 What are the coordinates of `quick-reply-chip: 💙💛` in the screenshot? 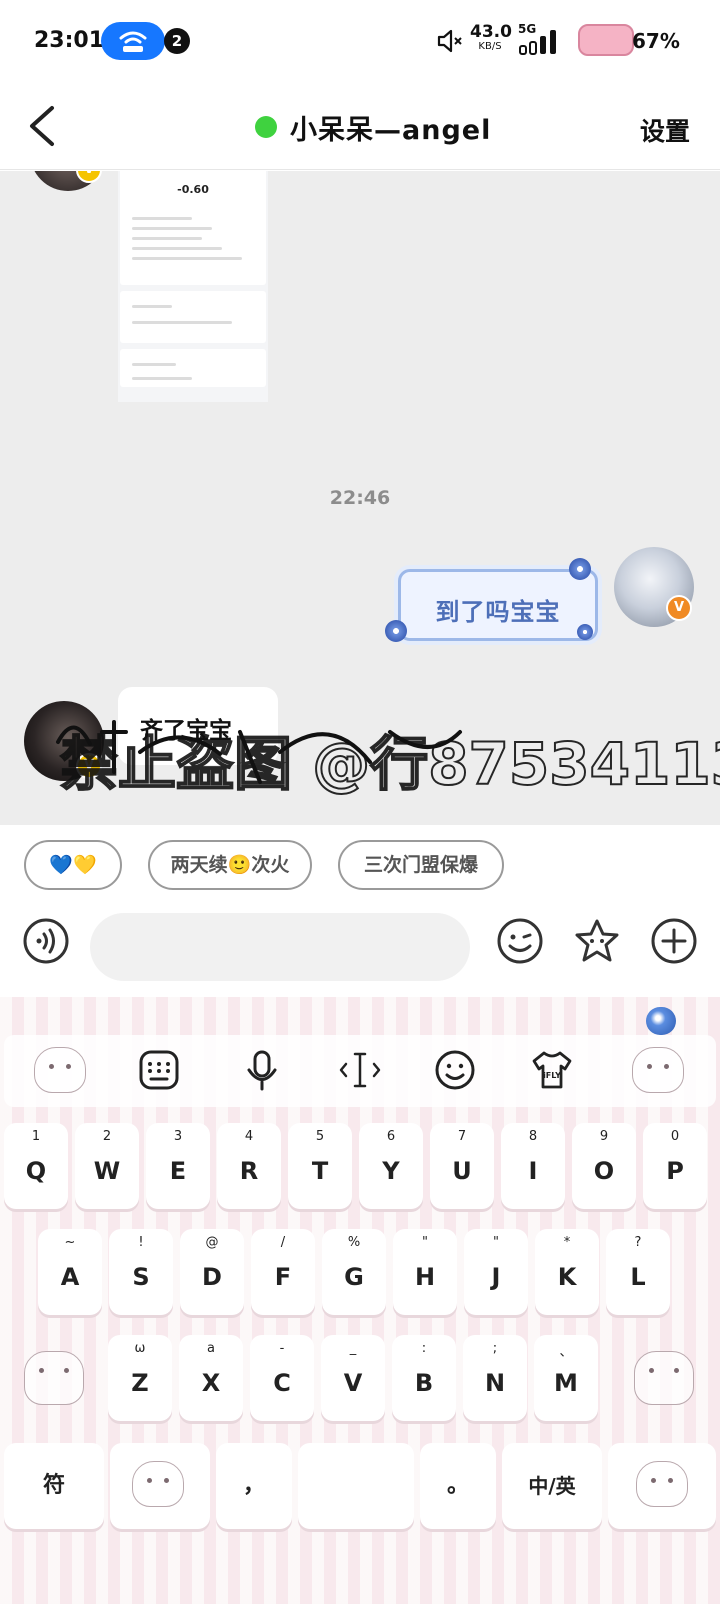 It's located at (73, 865).